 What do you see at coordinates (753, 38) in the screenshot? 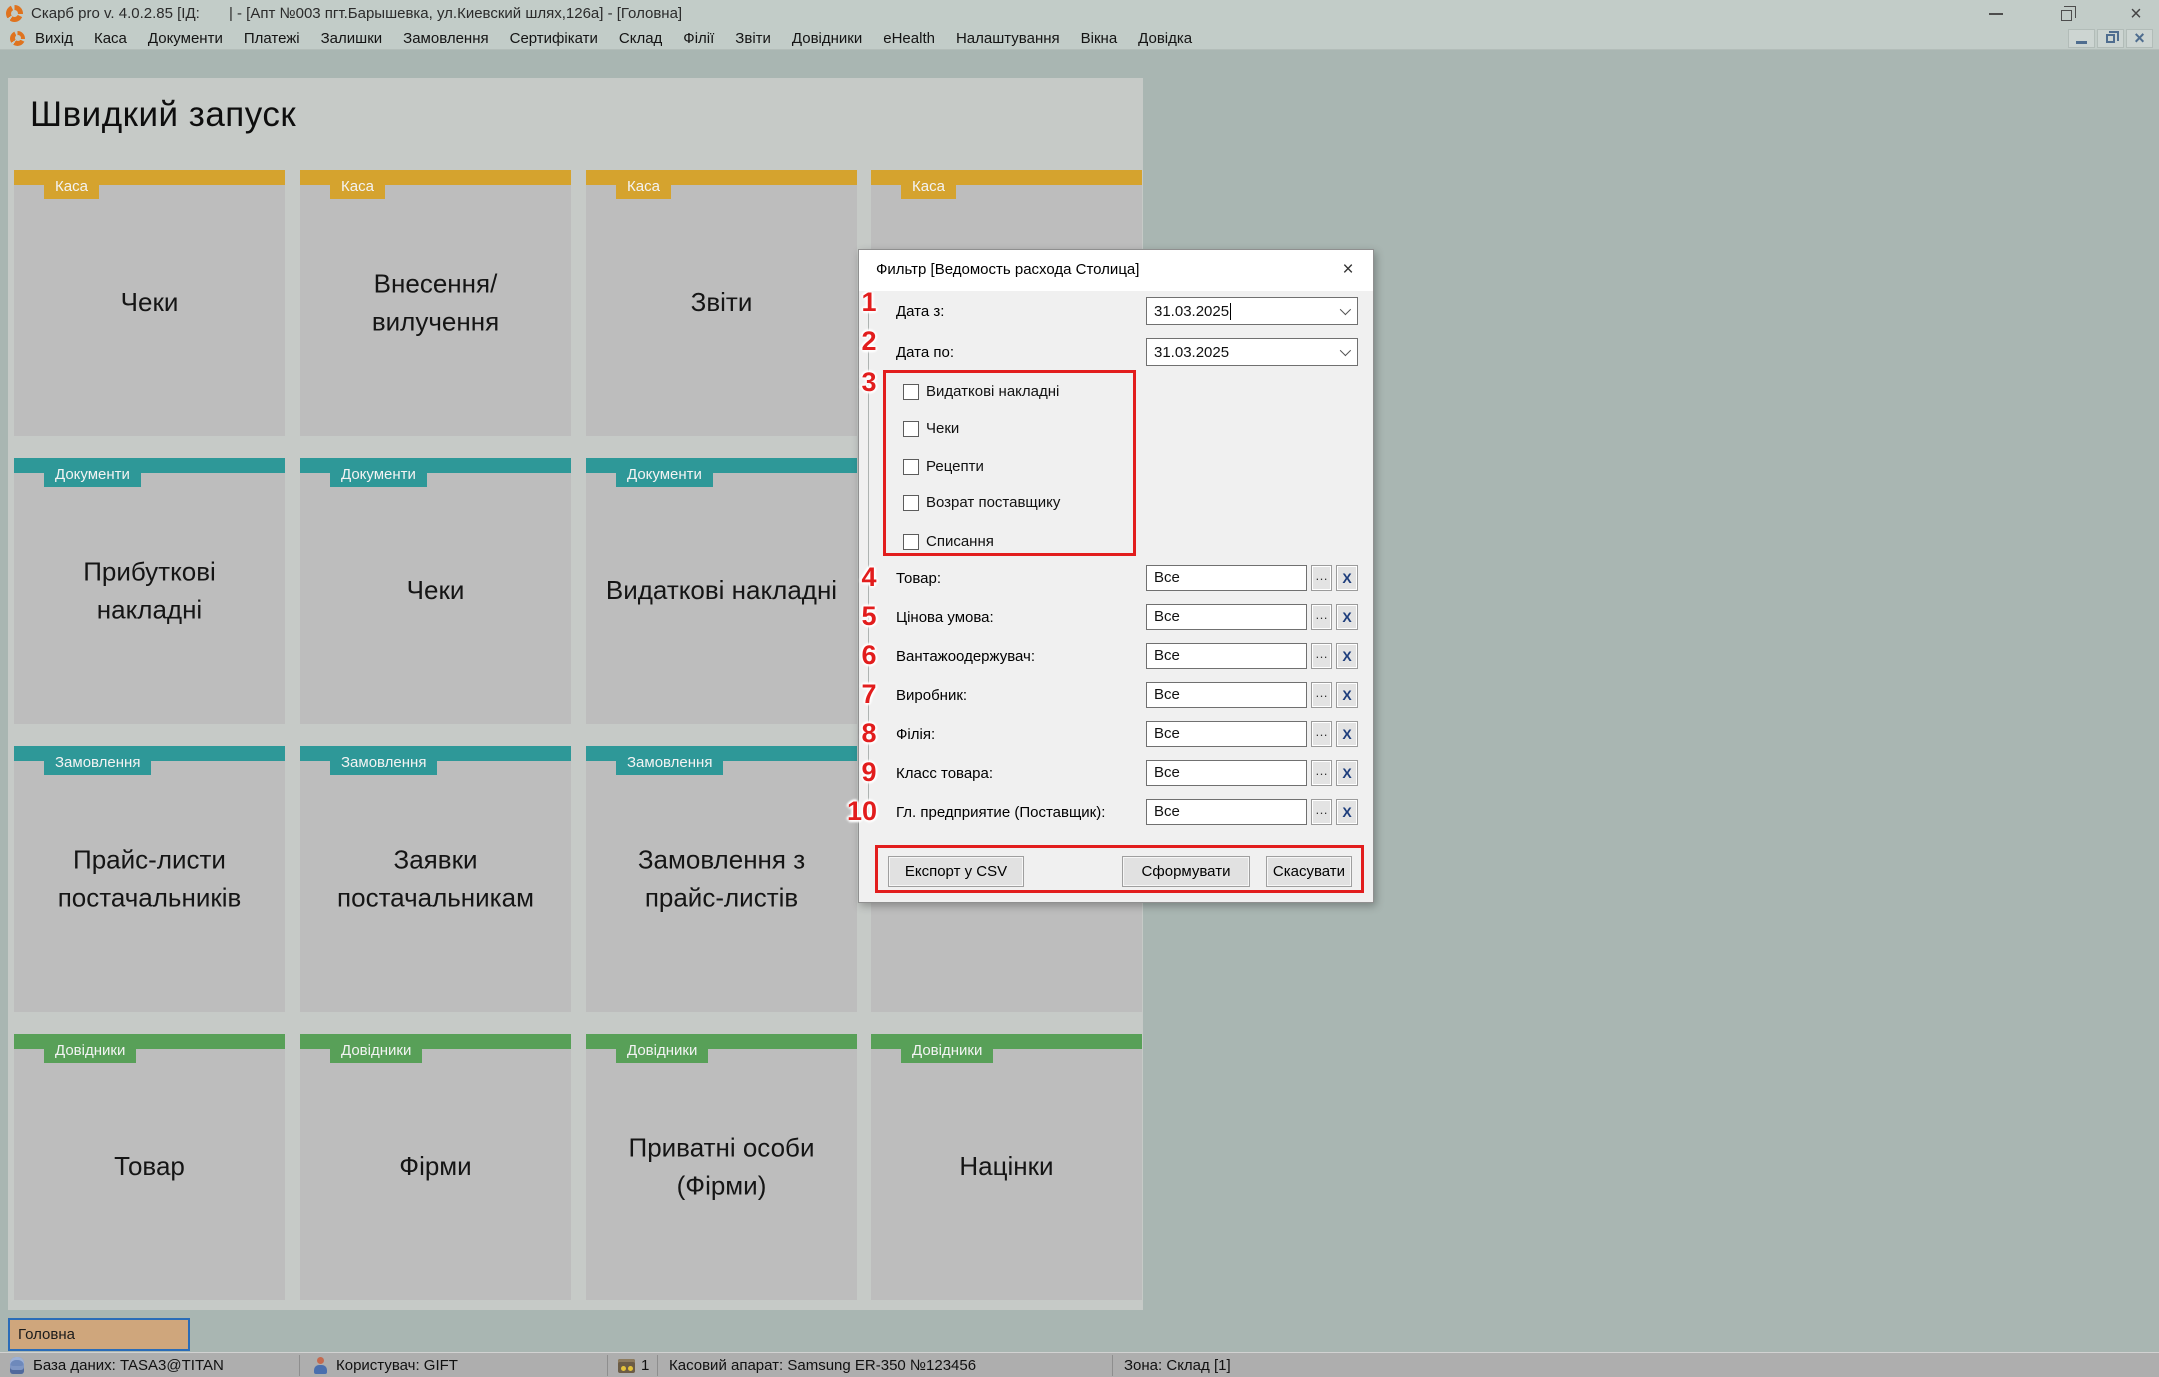
I see `menu-item-reports: Звіти` at bounding box center [753, 38].